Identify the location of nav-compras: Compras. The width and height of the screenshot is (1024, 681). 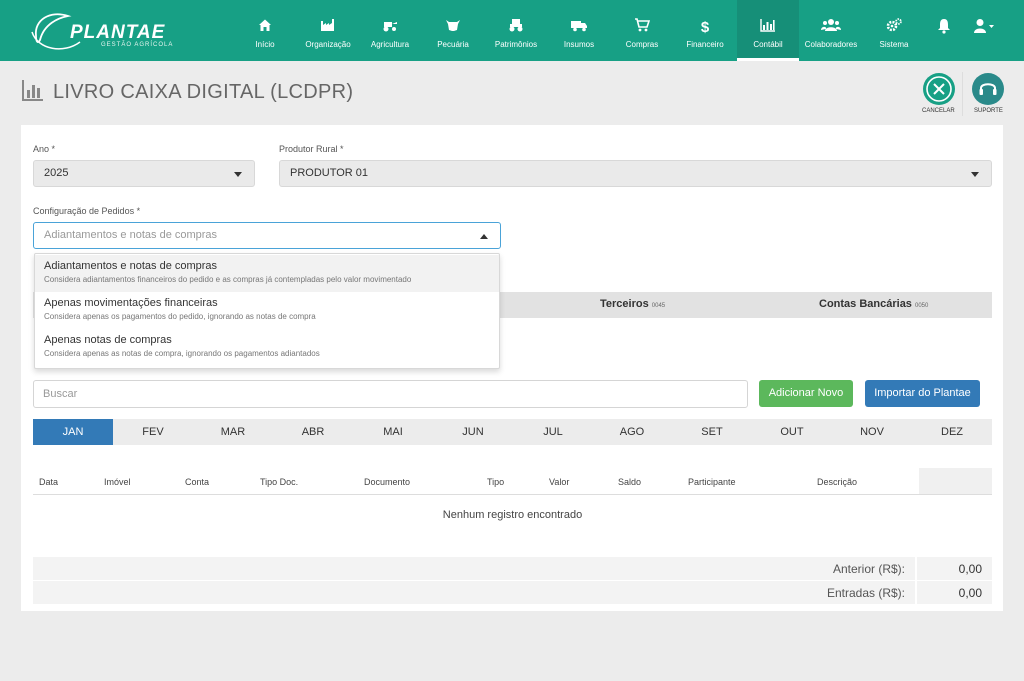
(642, 30).